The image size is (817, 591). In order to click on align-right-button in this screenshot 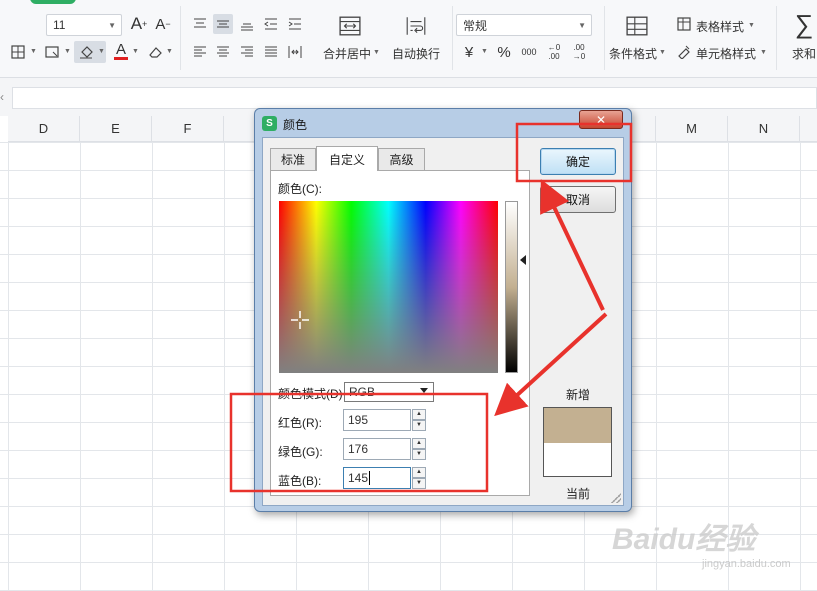, I will do `click(247, 52)`.